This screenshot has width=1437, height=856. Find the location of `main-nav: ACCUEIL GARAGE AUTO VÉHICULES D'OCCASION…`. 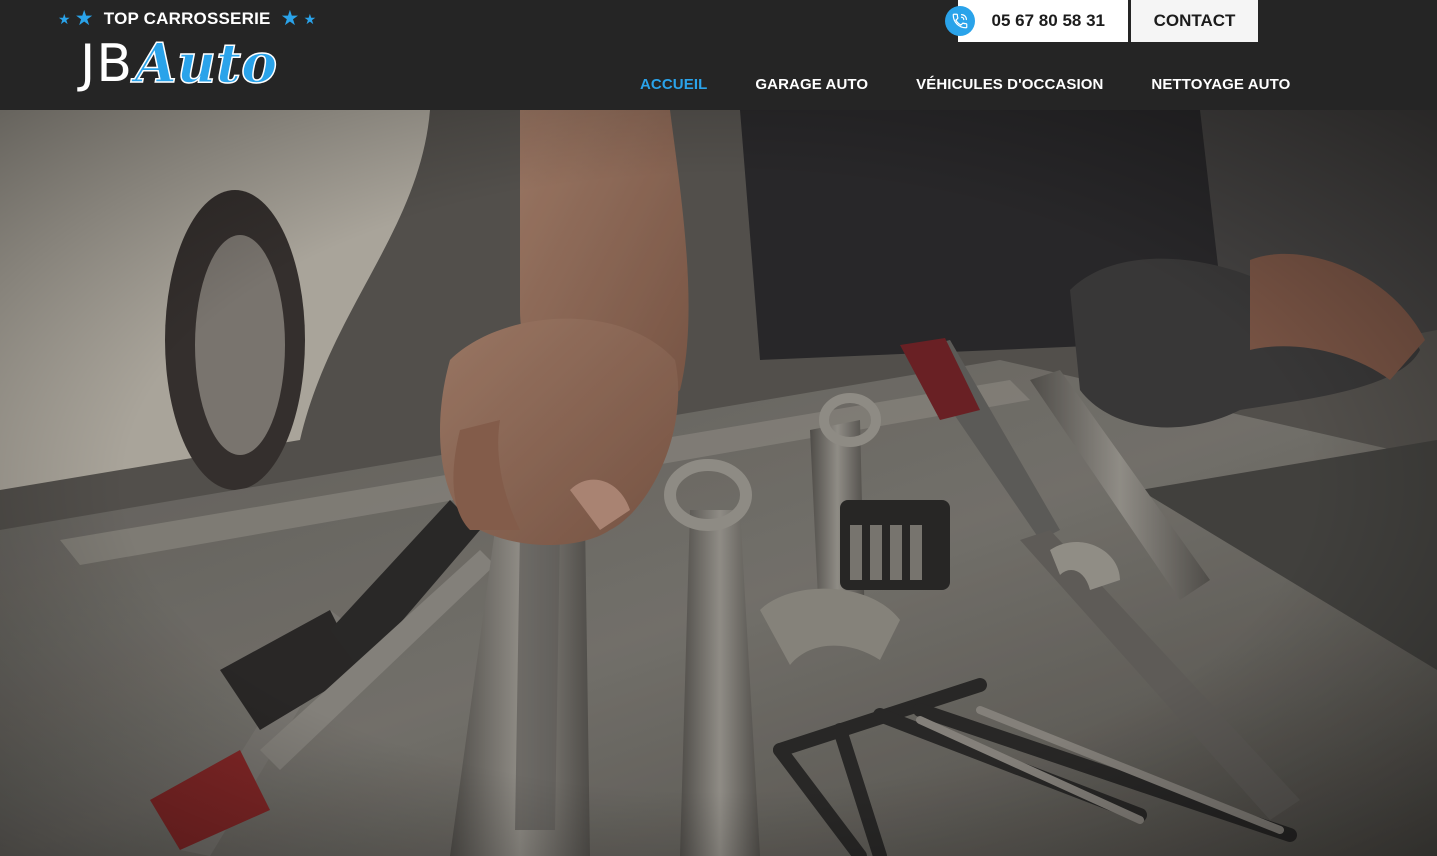

main-nav: ACCUEIL GARAGE AUTO VÉHICULES D'OCCASION… is located at coordinates (965, 84).